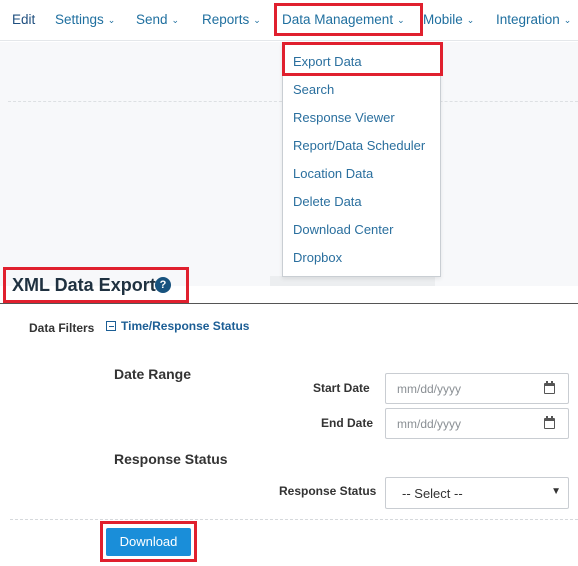 Image resolution: width=578 pixels, height=566 pixels. Describe the element at coordinates (226, 19) in the screenshot. I see `nav-reports-label: Reports` at that location.